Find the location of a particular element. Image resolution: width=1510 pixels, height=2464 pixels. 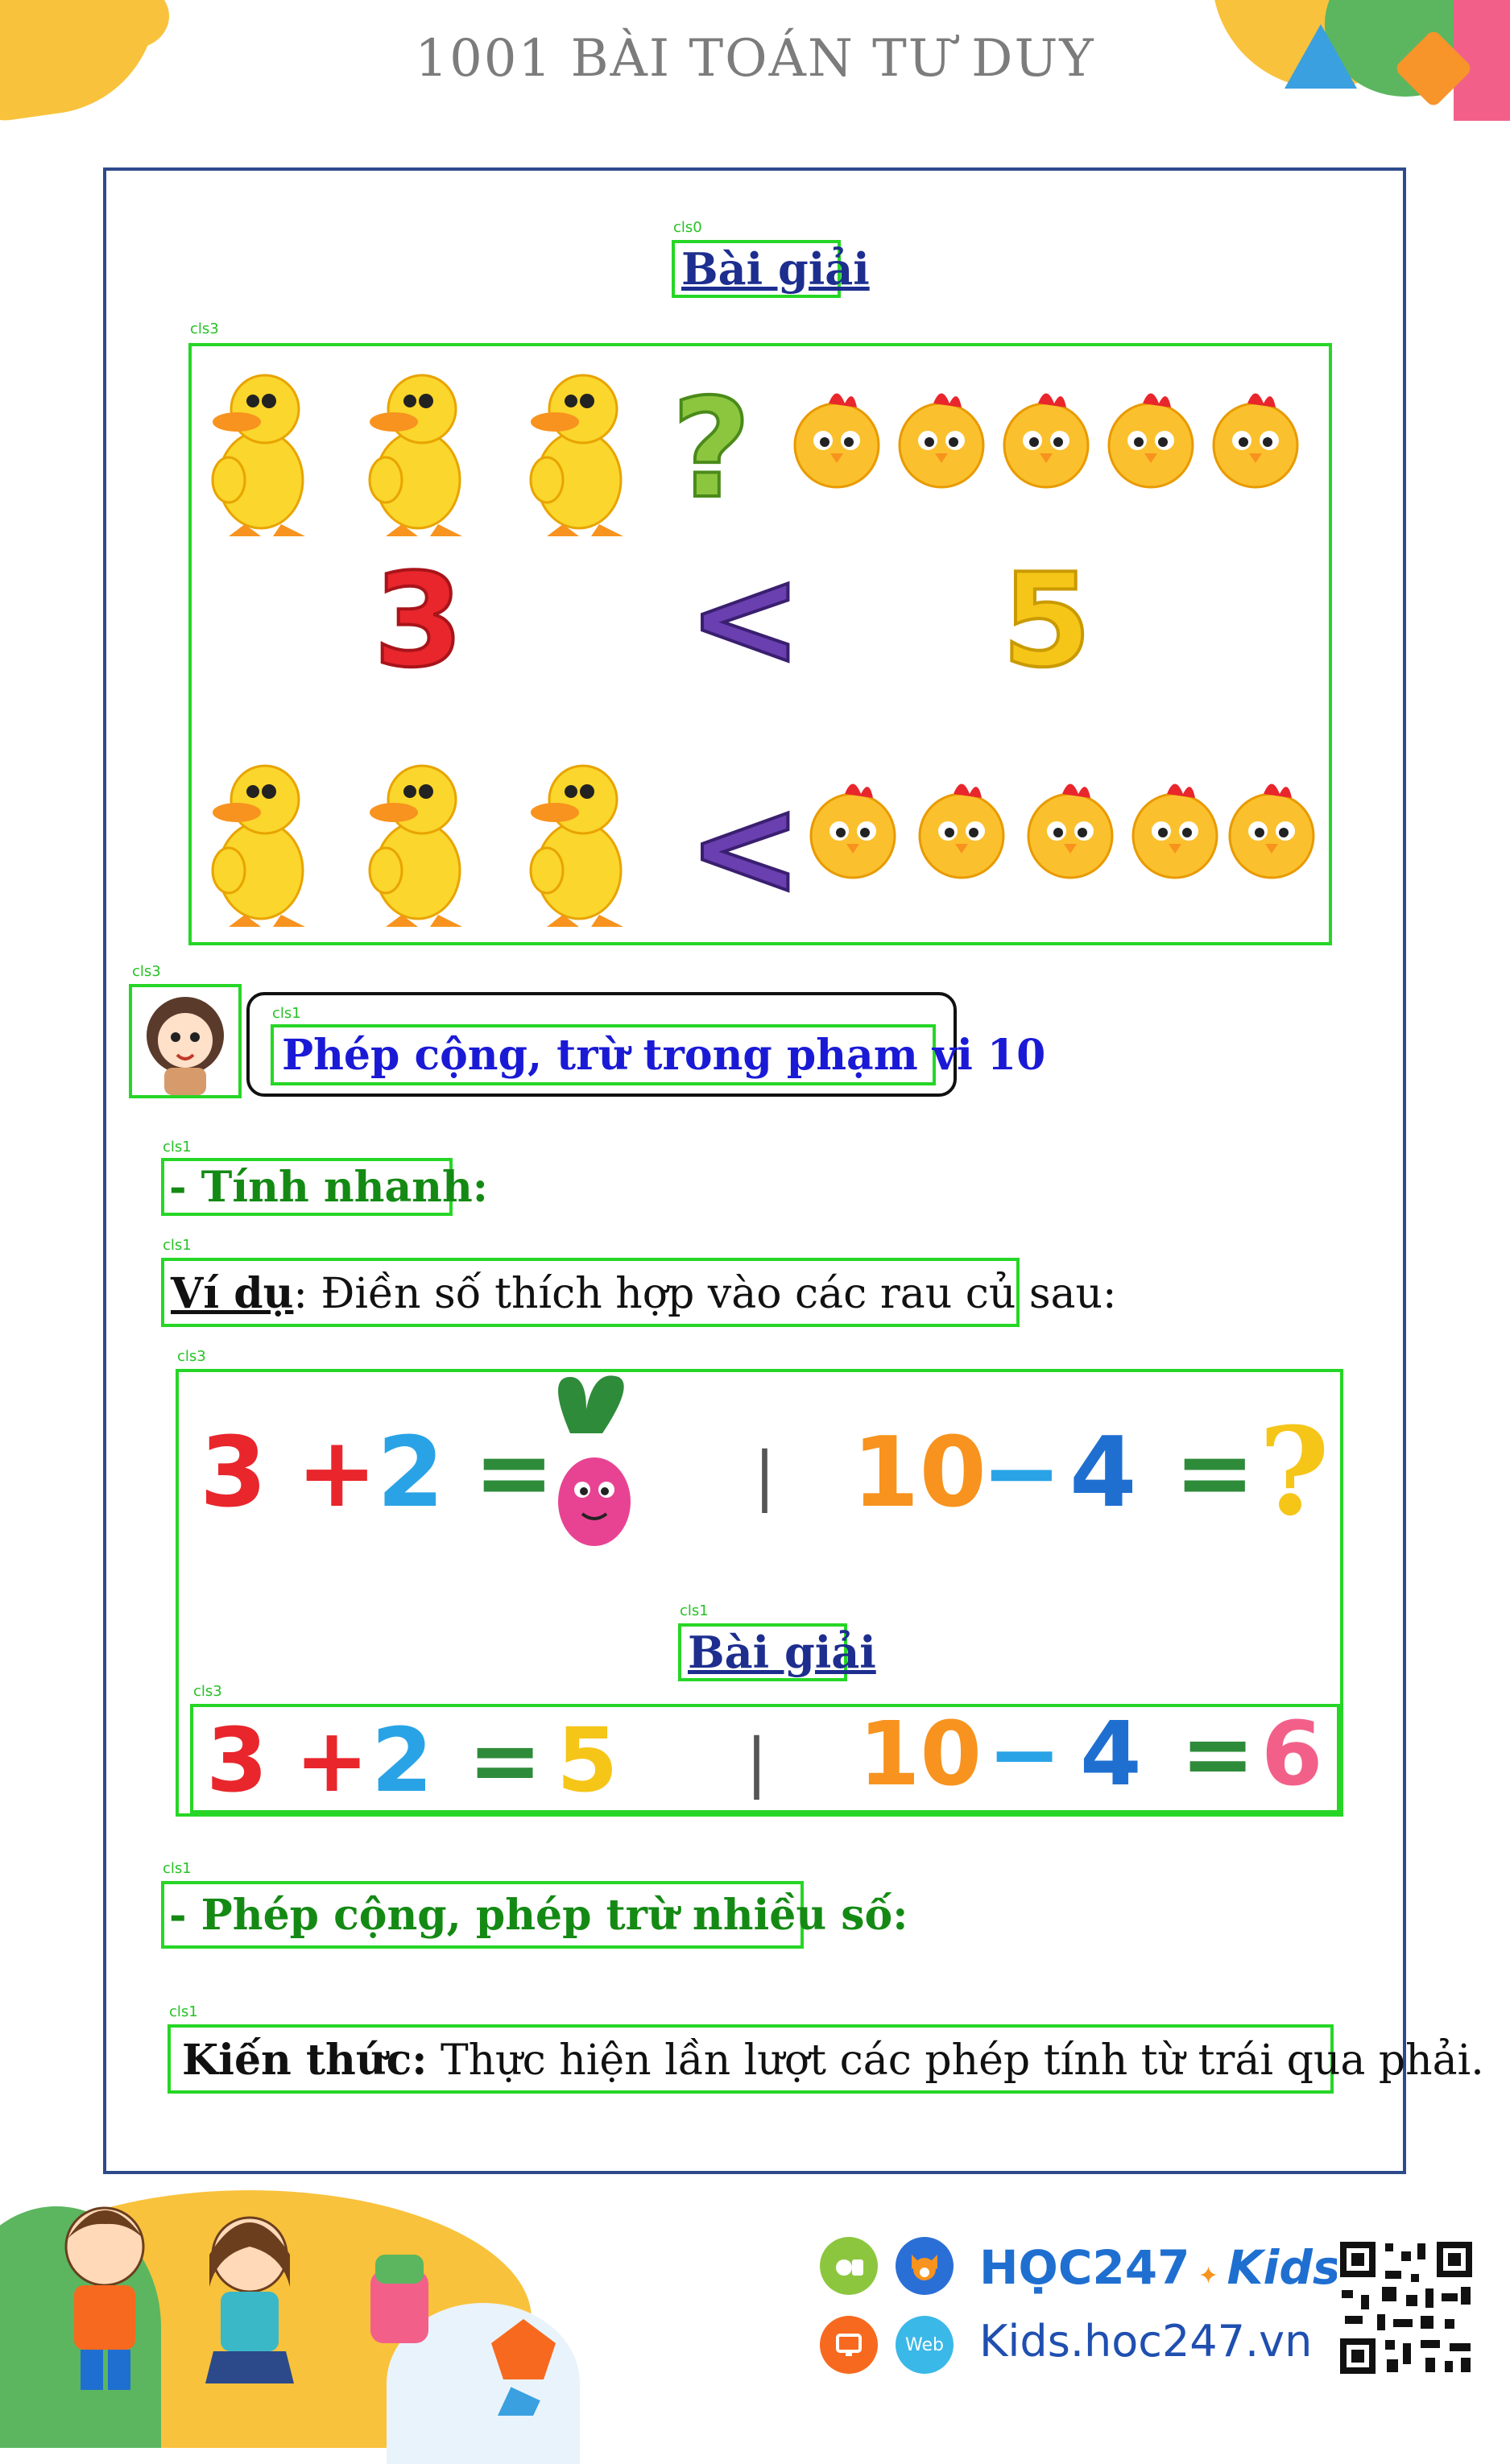

sol1-op: + is located at coordinates (332, 1760).